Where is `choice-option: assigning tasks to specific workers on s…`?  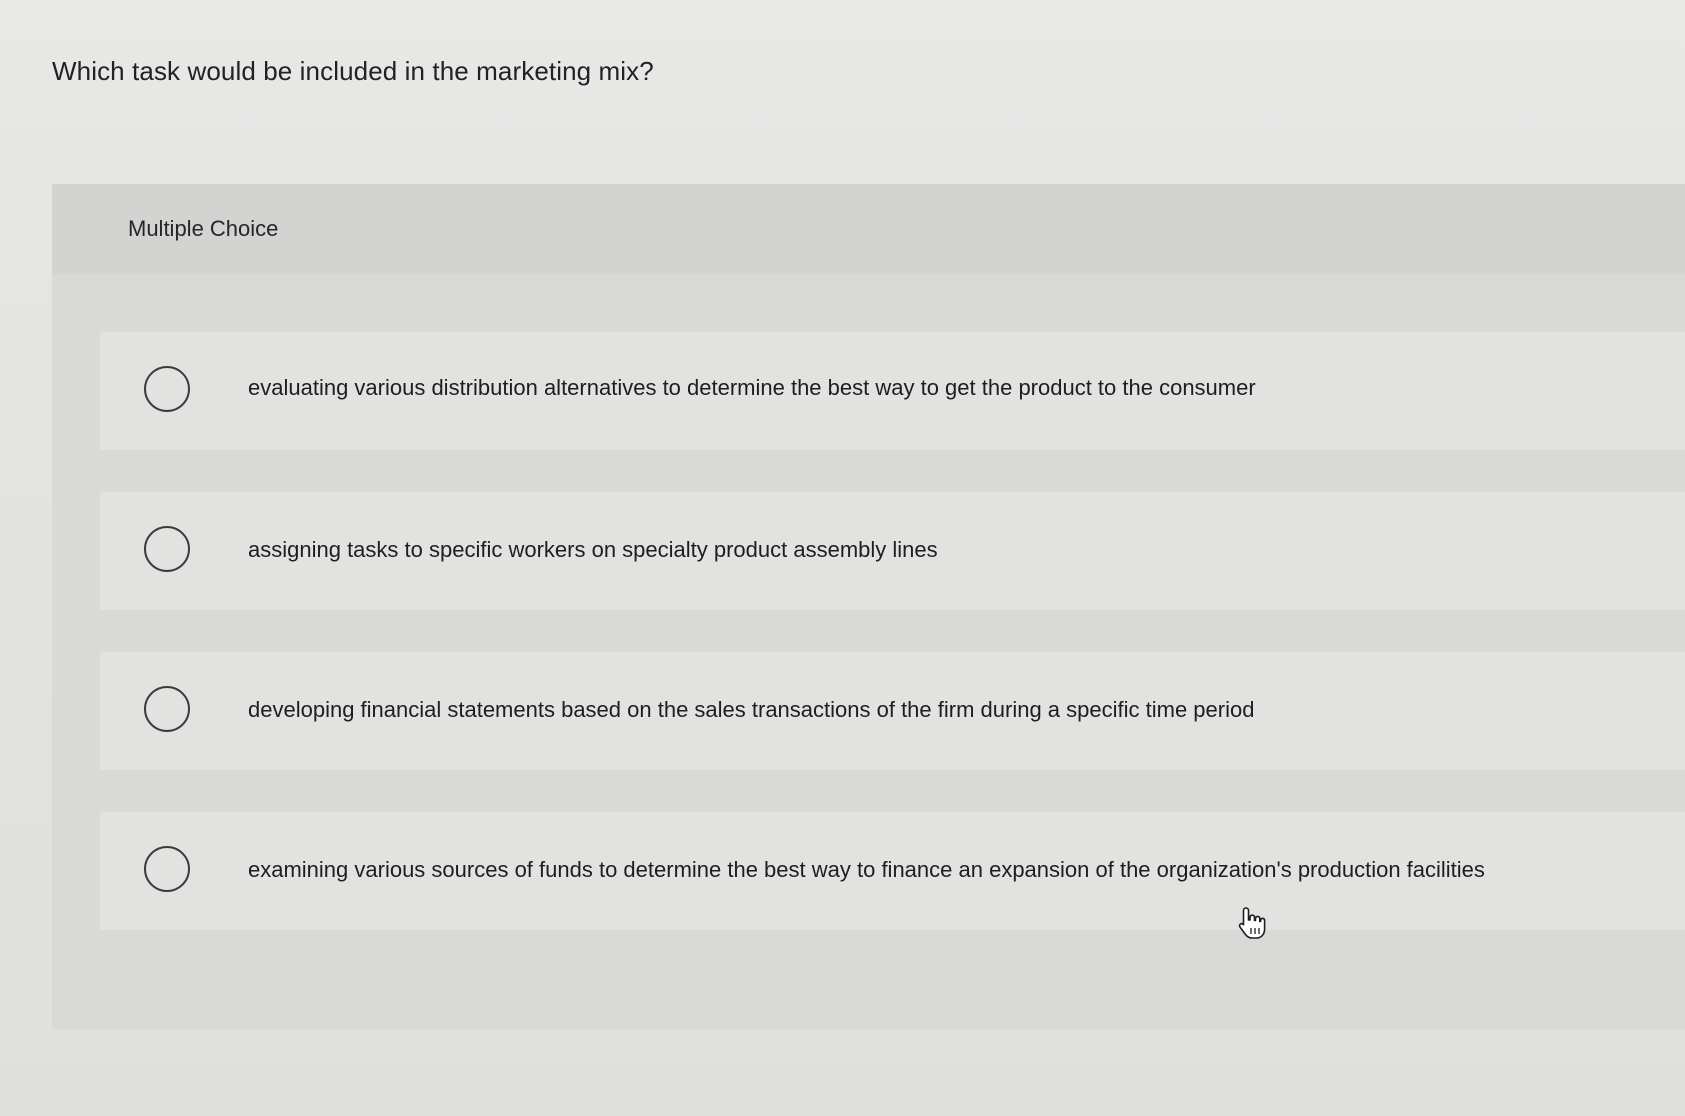
choice-option: assigning tasks to specific workers on s… is located at coordinates (892, 551).